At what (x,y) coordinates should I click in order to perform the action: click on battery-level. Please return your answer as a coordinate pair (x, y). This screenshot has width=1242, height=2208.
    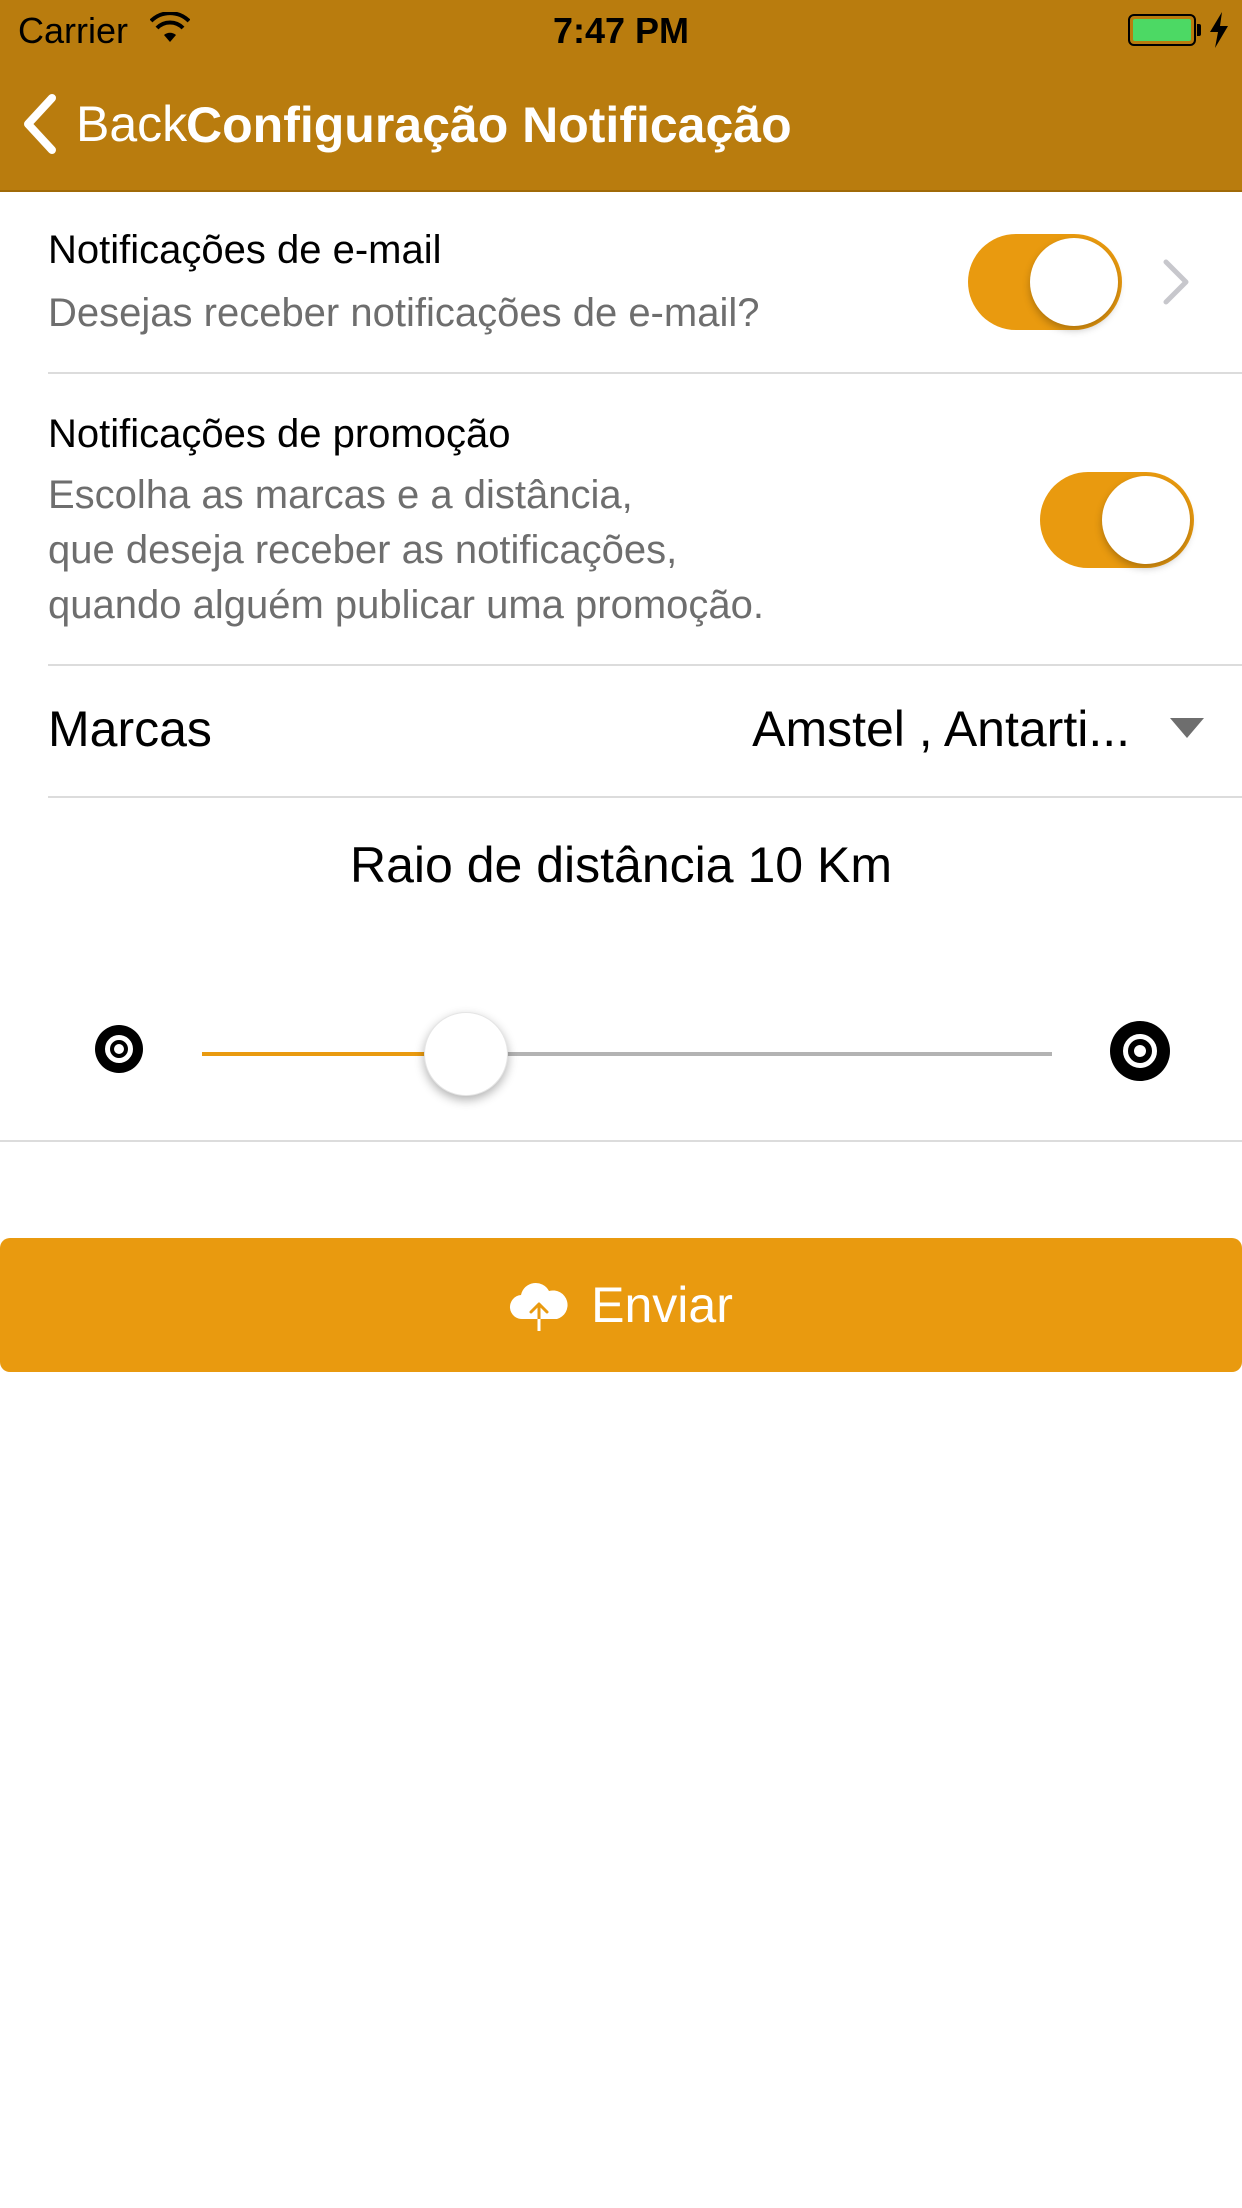
    Looking at the image, I should click on (1162, 30).